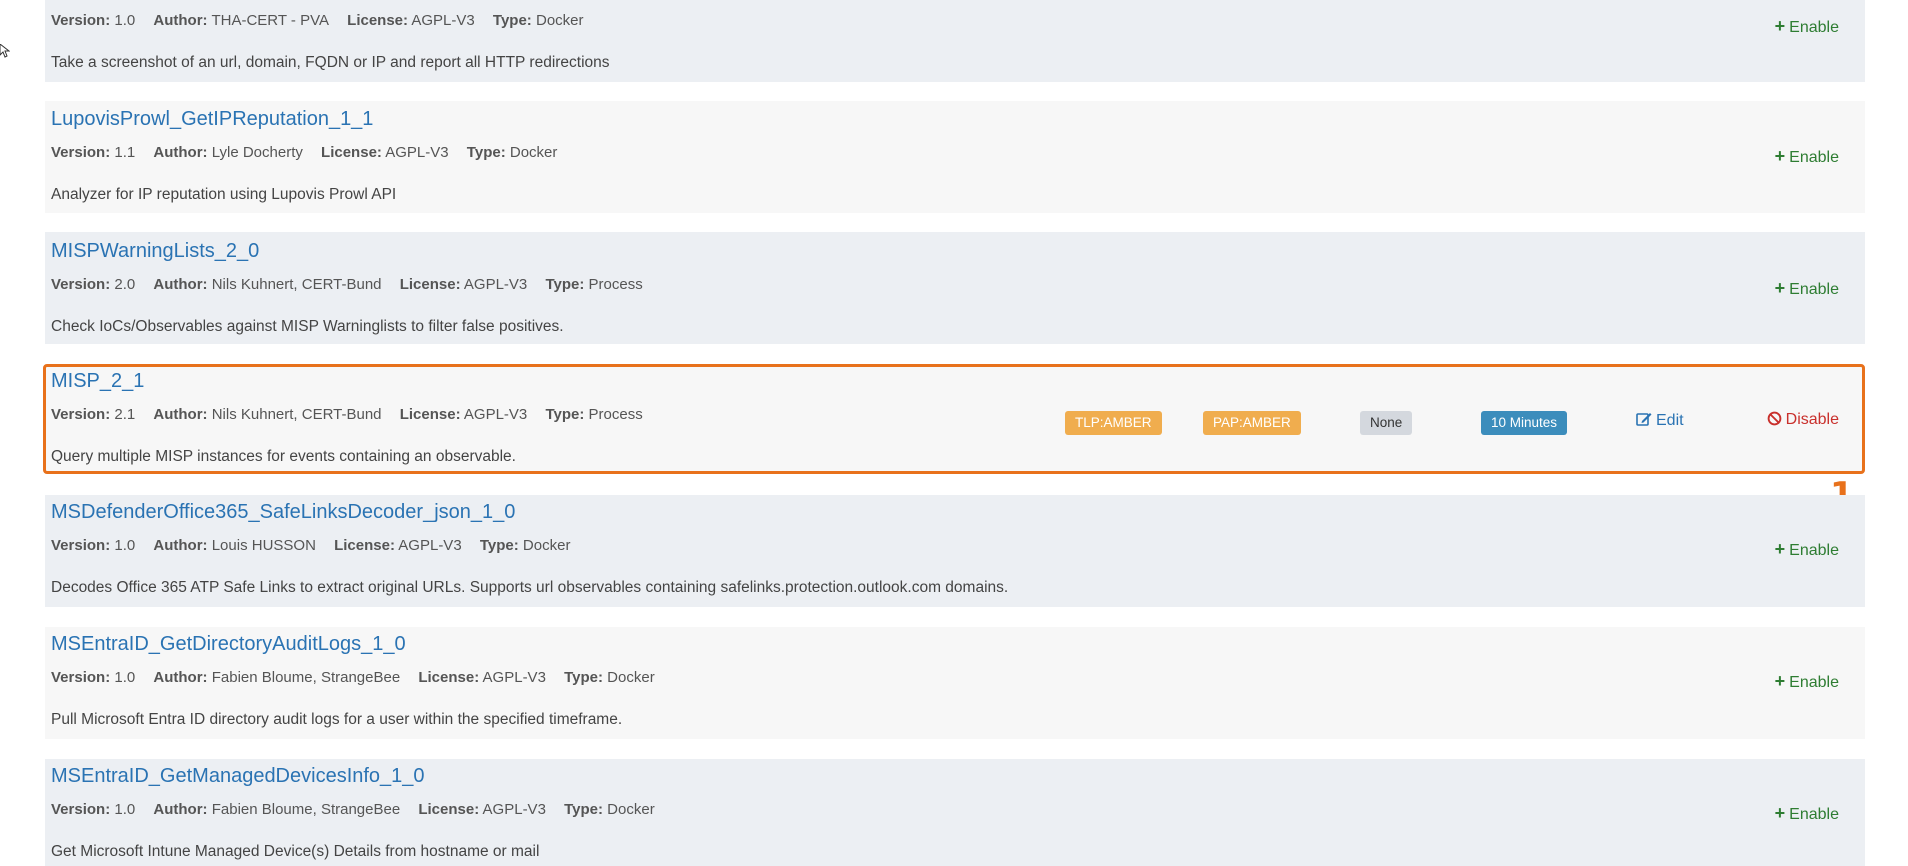  Describe the element at coordinates (1524, 423) in the screenshot. I see `cache-badge: 10 Minutes` at that location.